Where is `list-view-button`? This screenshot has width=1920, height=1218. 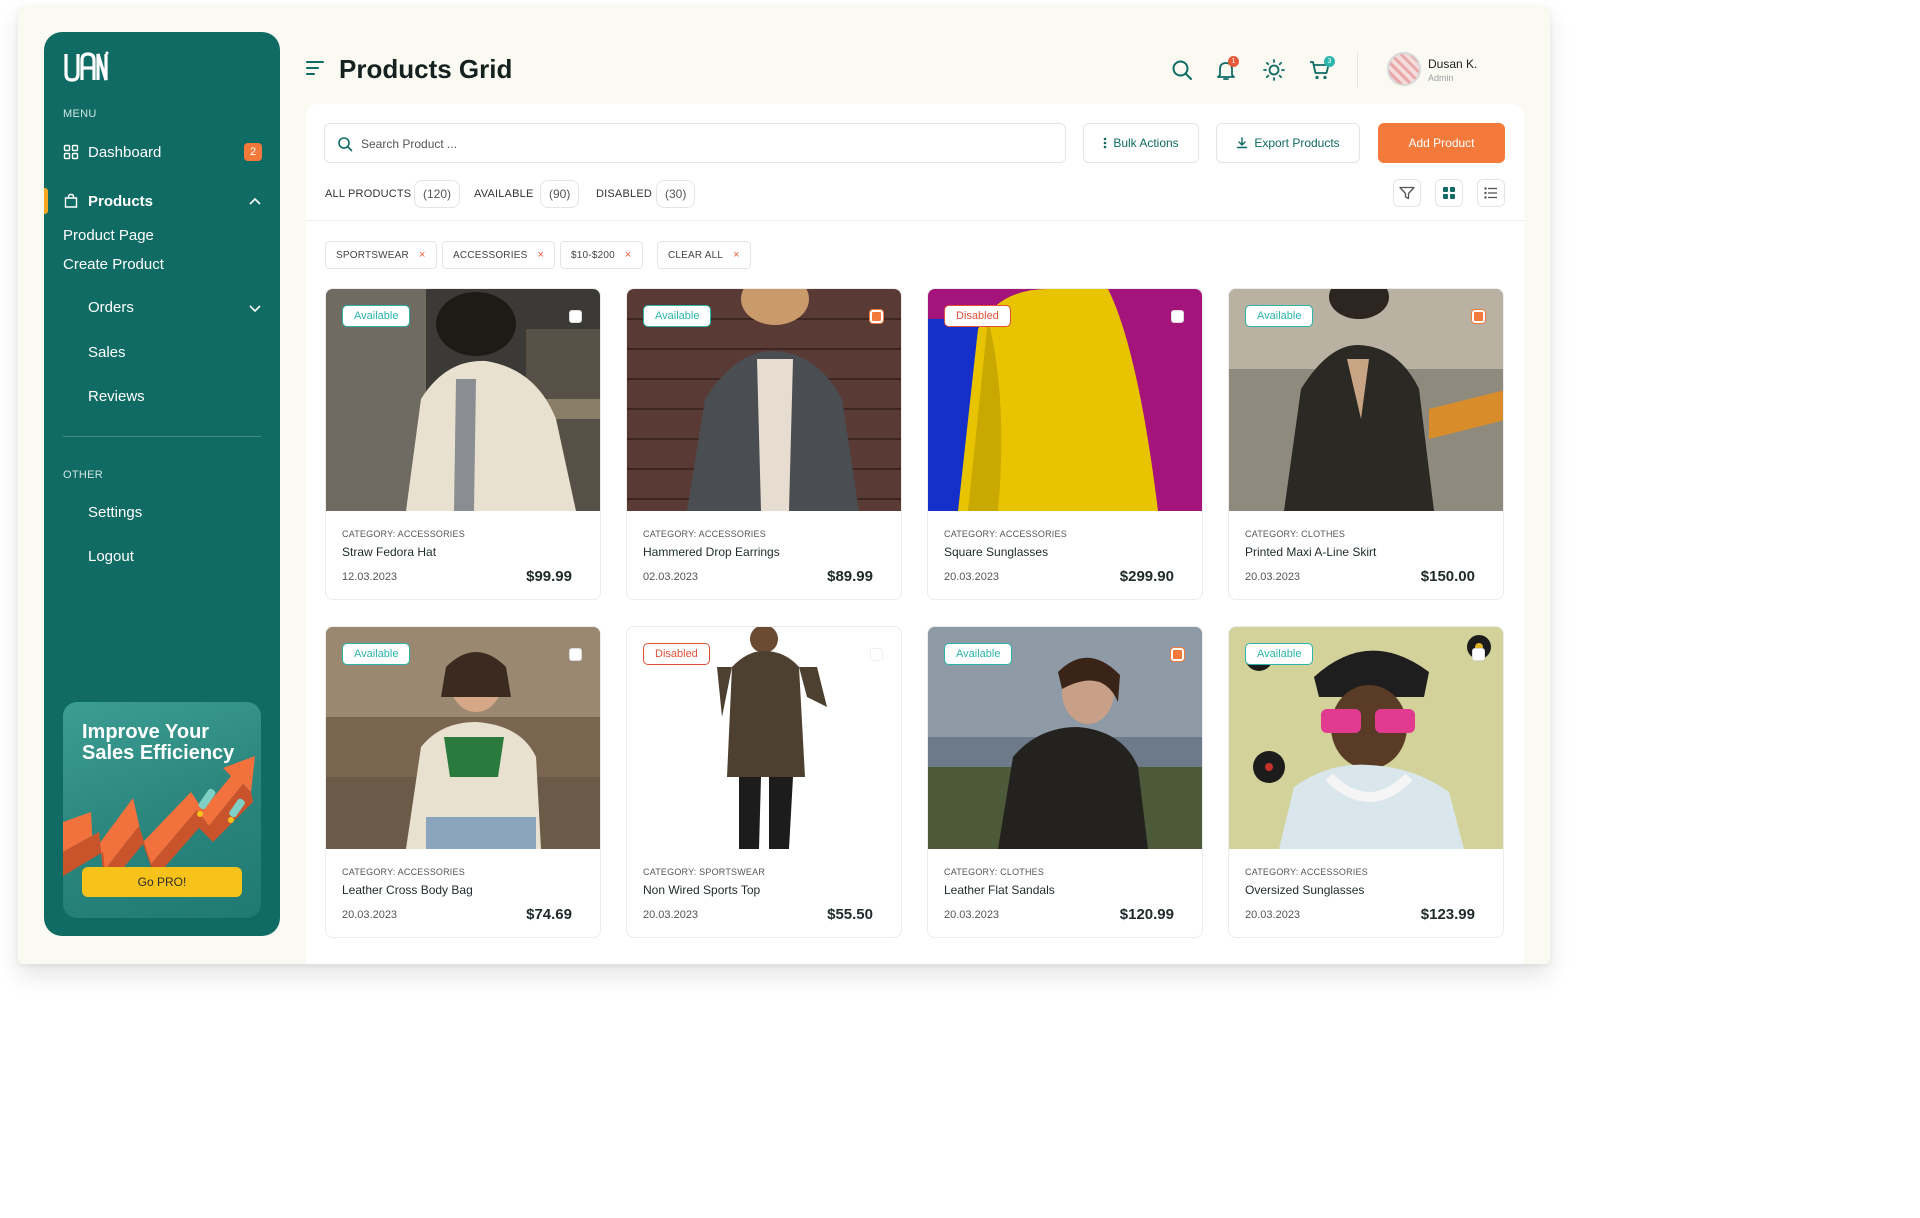 list-view-button is located at coordinates (1491, 193).